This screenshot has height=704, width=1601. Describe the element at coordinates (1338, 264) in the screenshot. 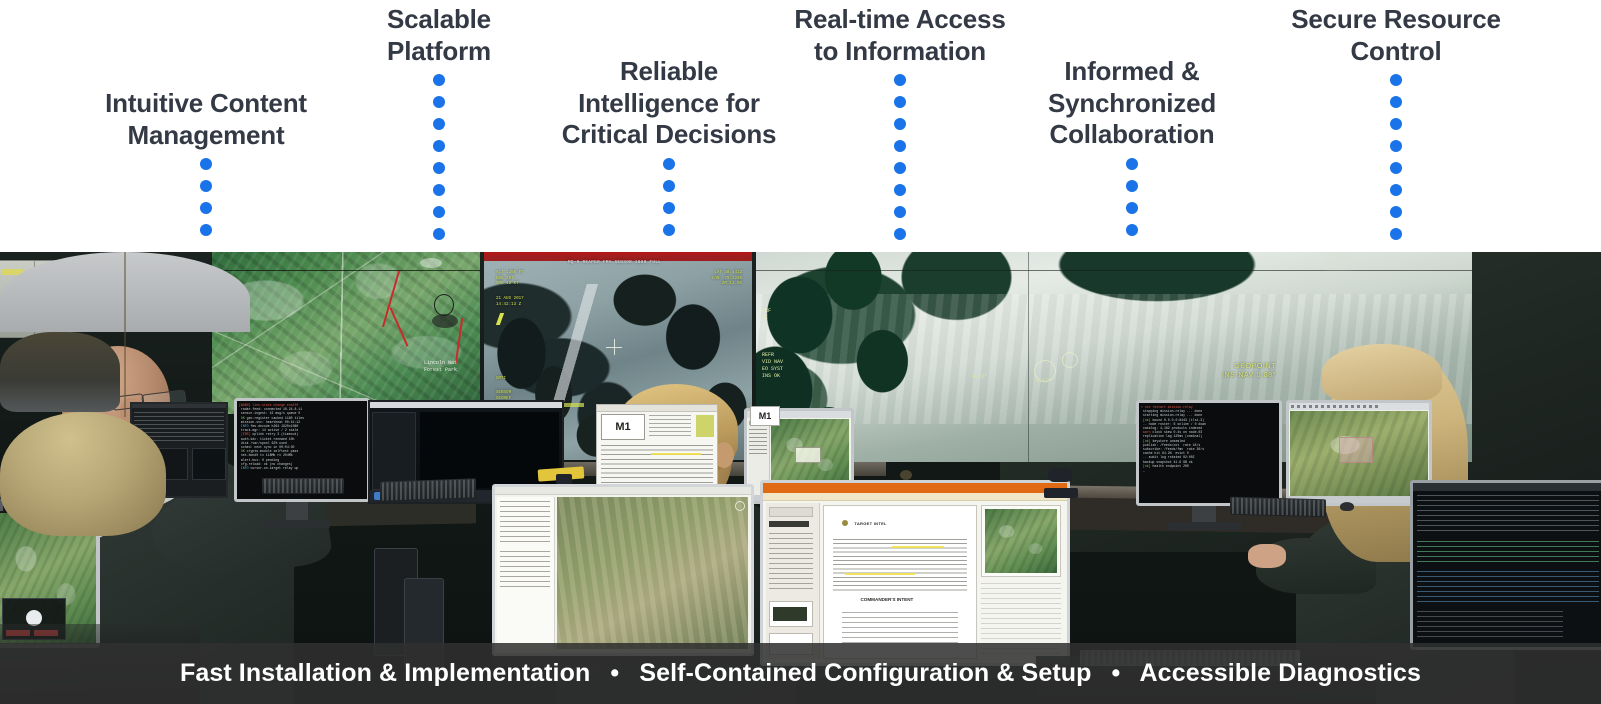

I see `wall-emblem` at that location.